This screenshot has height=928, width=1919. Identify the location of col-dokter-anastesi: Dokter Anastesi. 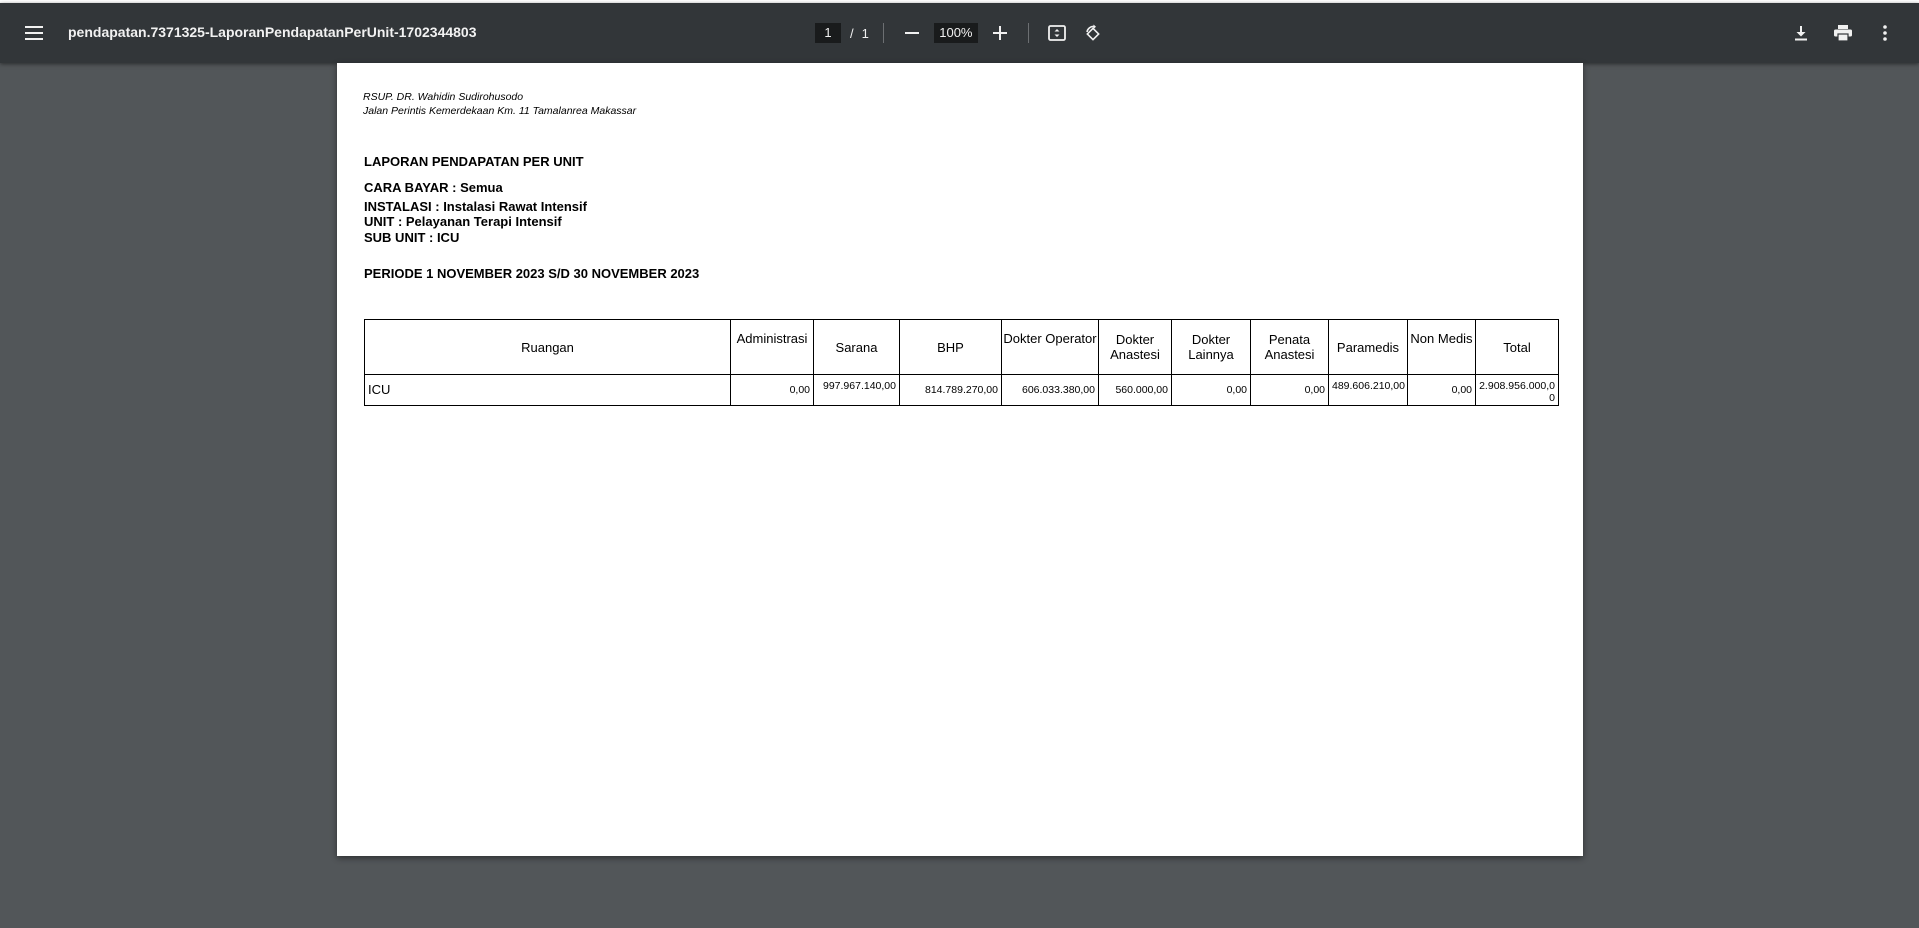
(1135, 347).